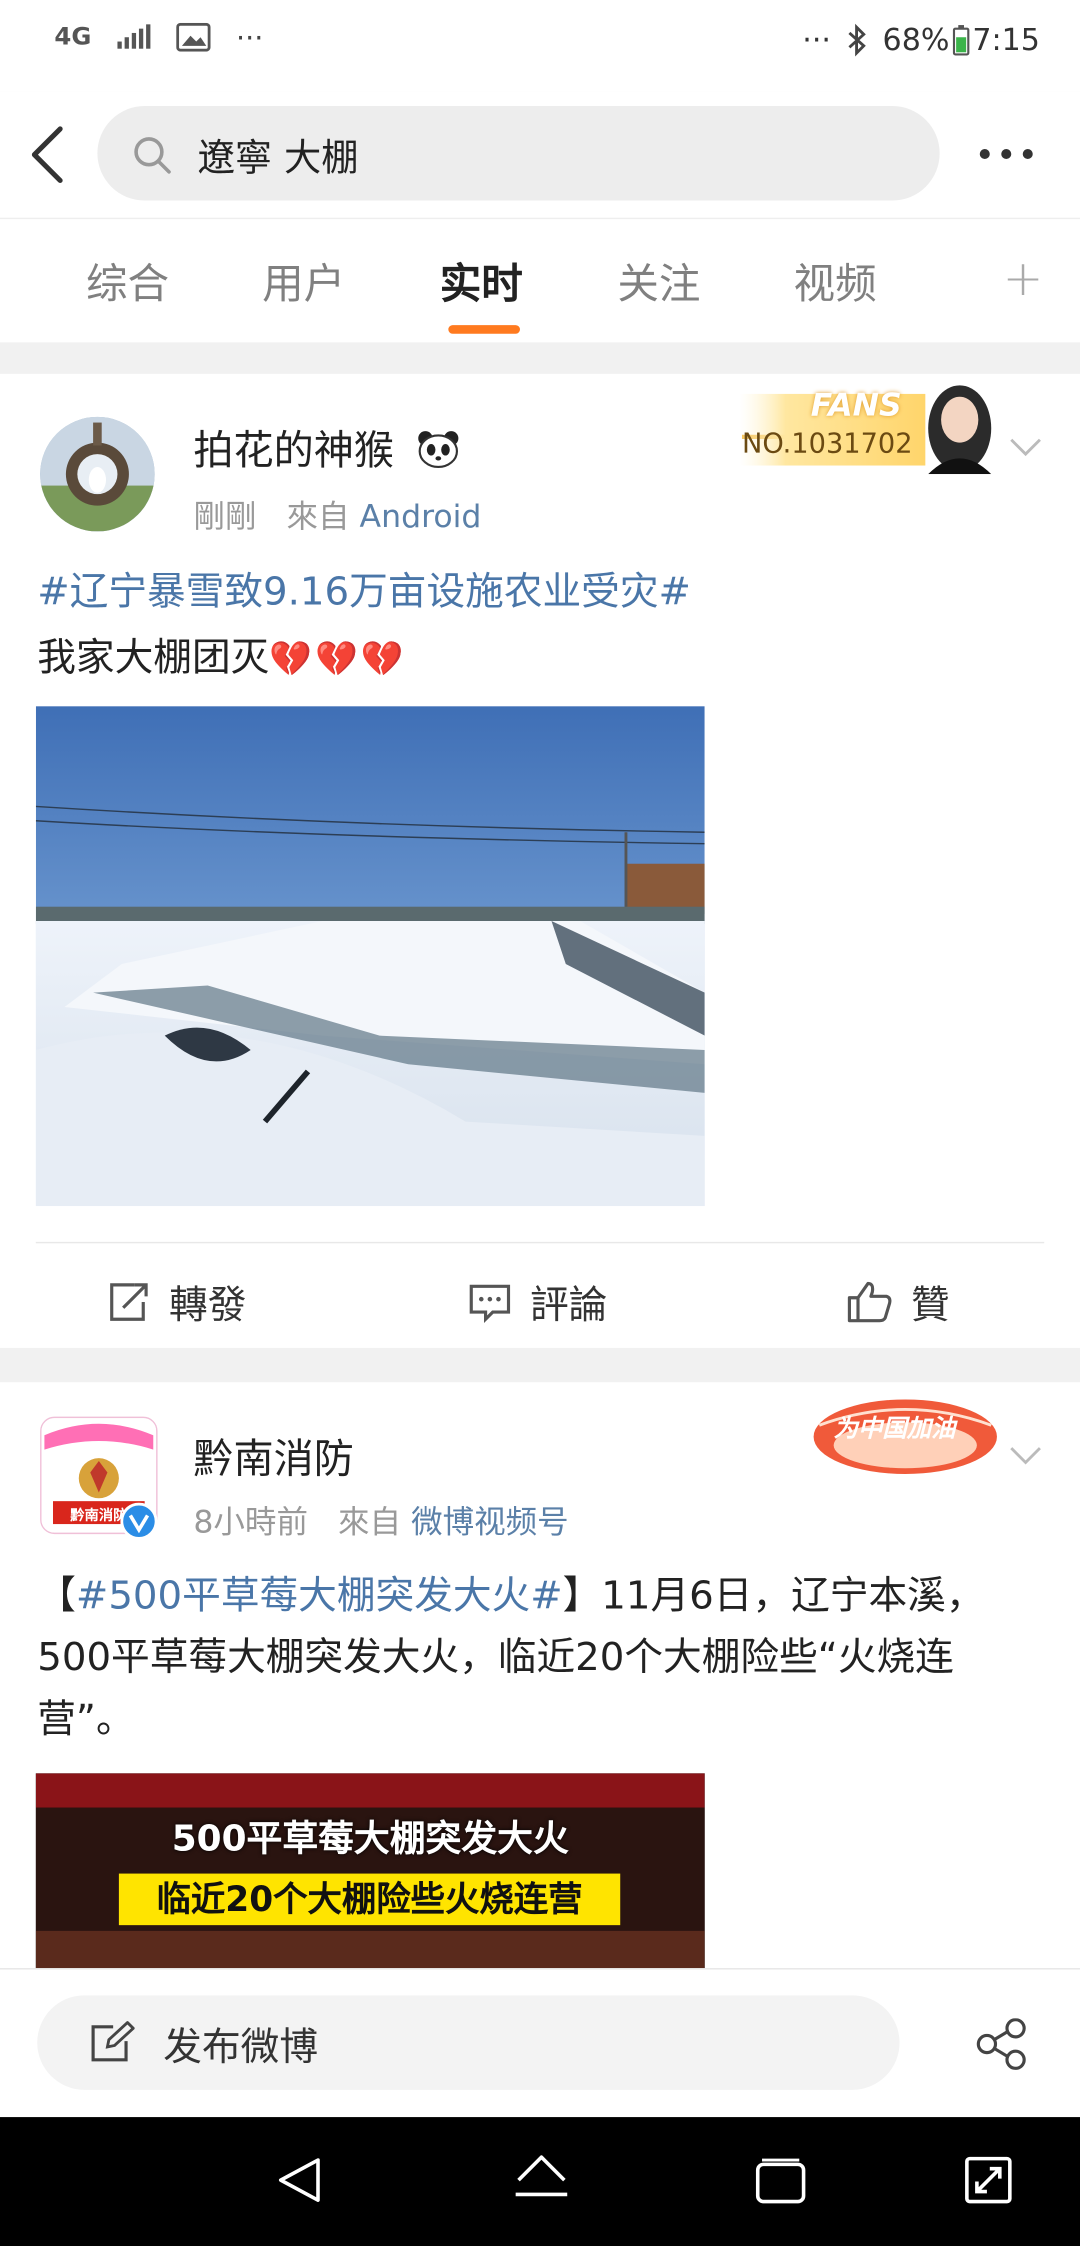  I want to click on fans-title: FANS, so click(856, 406).